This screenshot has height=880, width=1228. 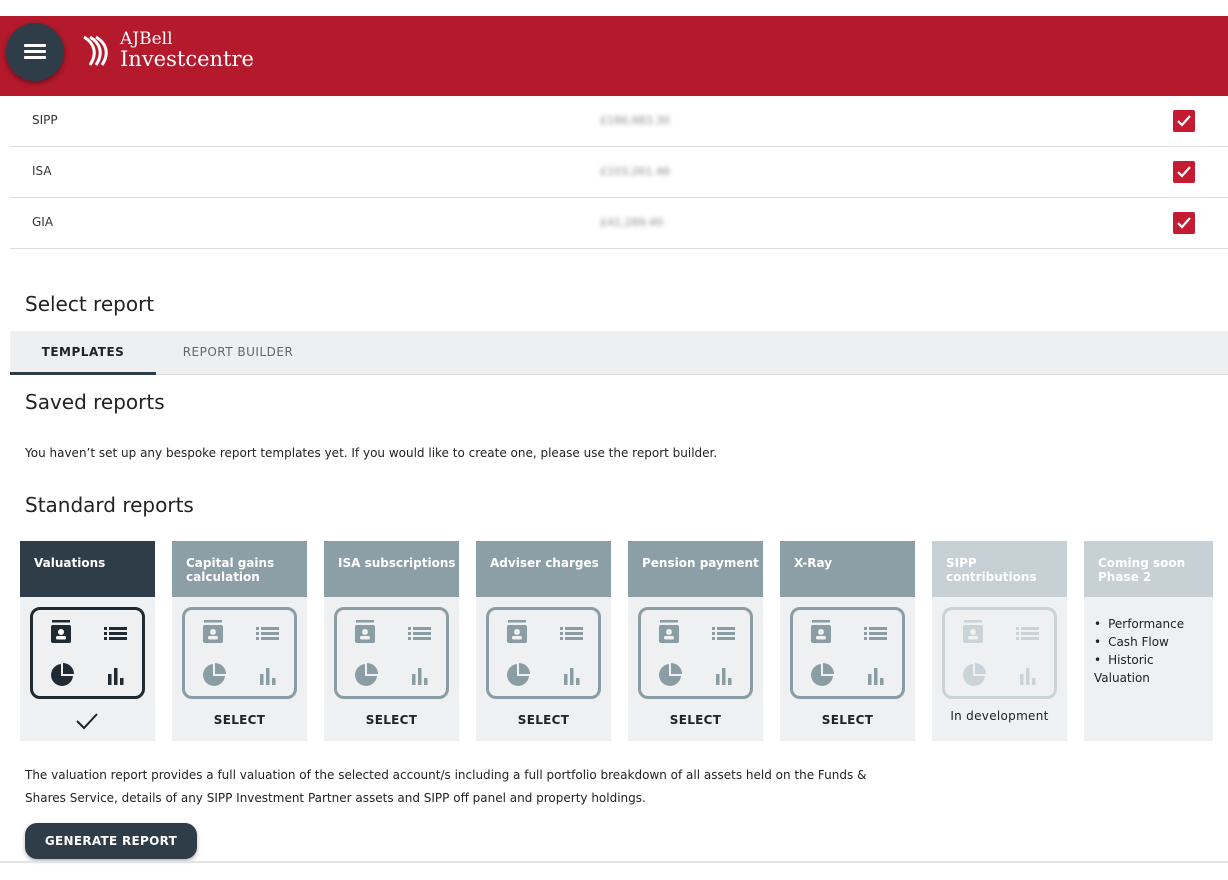 What do you see at coordinates (43, 222) in the screenshot?
I see `account-name: GIA` at bounding box center [43, 222].